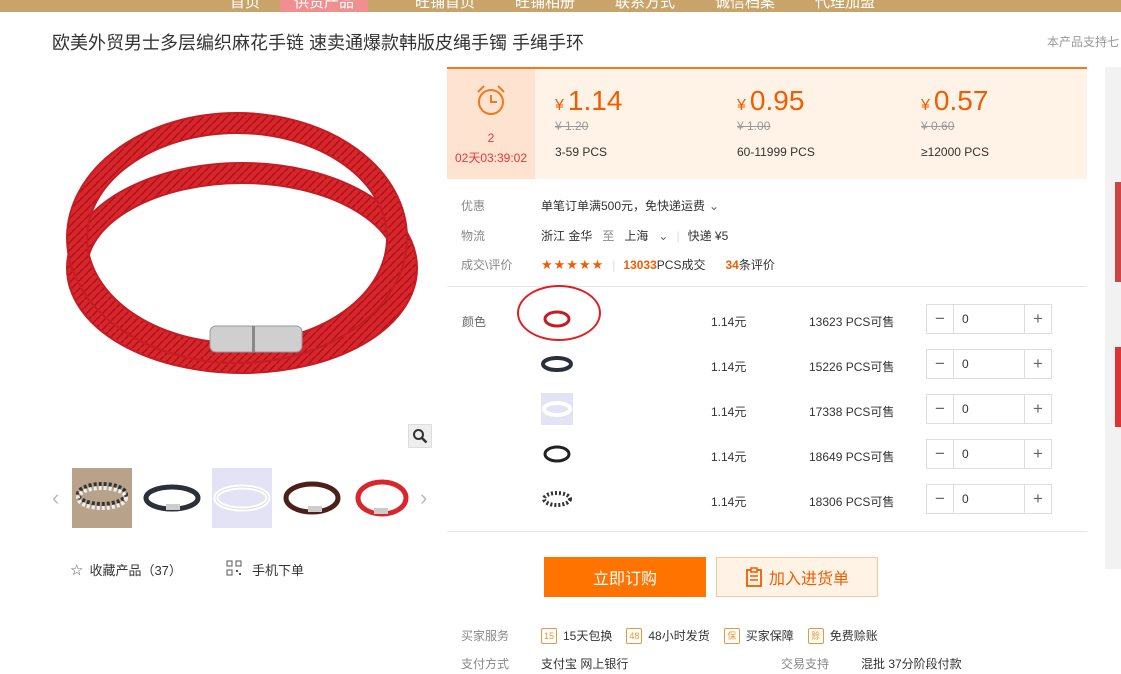  I want to click on nav-home: 首页, so click(245, 6).